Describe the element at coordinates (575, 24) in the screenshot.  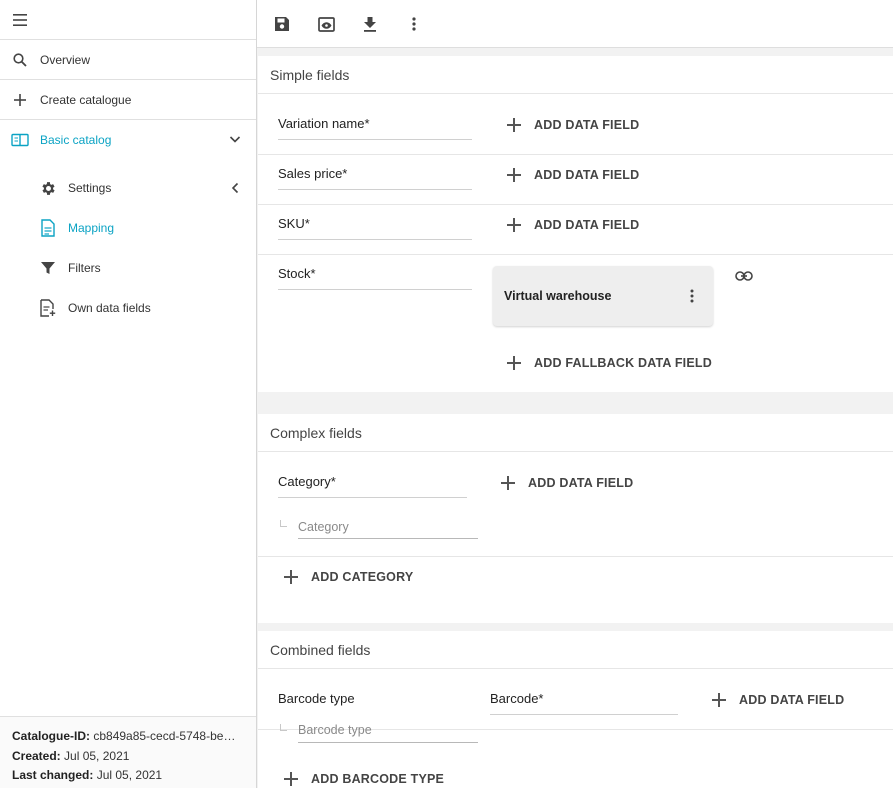
I see `toolbar` at that location.